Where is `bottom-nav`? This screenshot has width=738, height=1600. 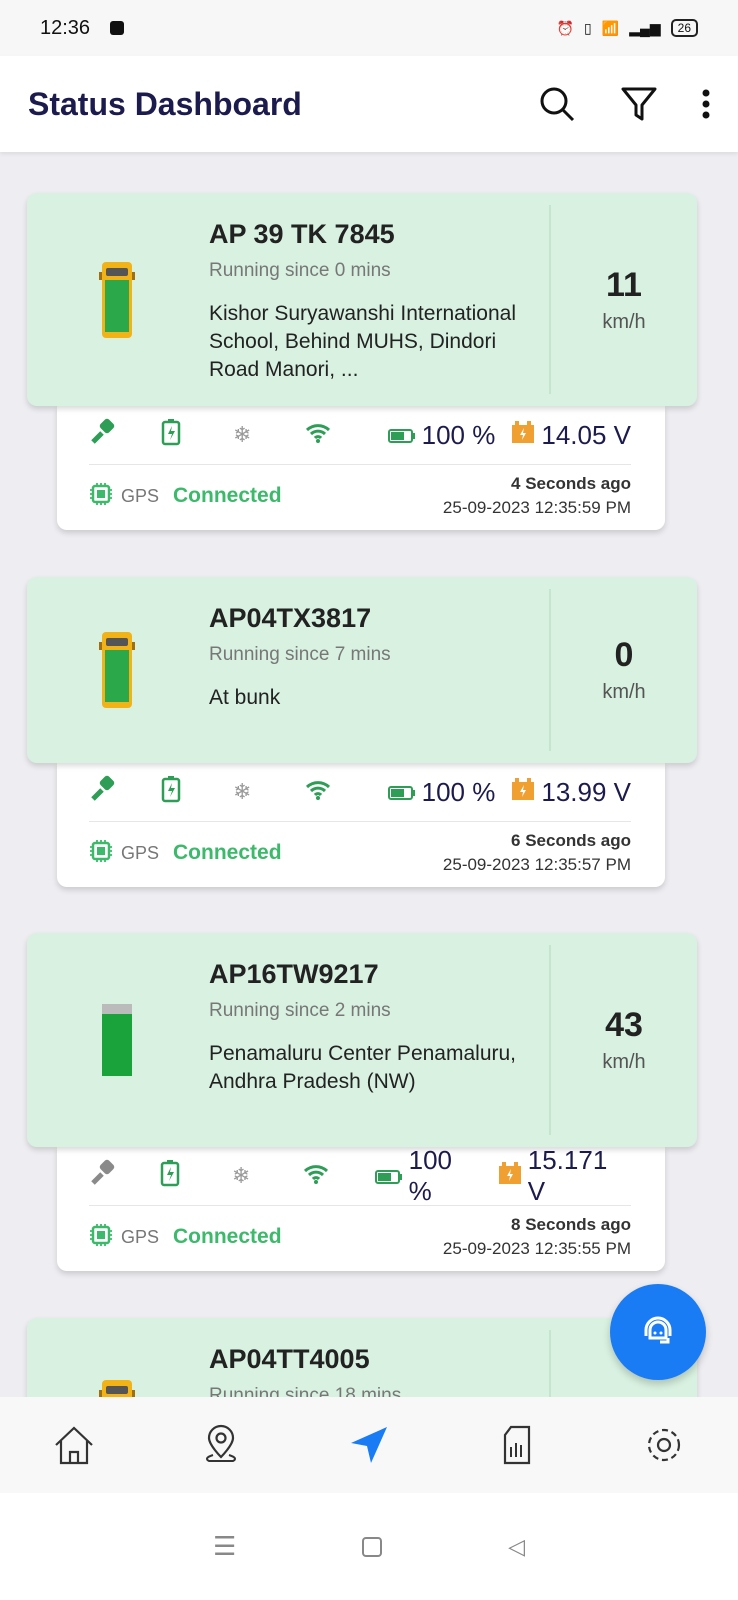 bottom-nav is located at coordinates (369, 1445).